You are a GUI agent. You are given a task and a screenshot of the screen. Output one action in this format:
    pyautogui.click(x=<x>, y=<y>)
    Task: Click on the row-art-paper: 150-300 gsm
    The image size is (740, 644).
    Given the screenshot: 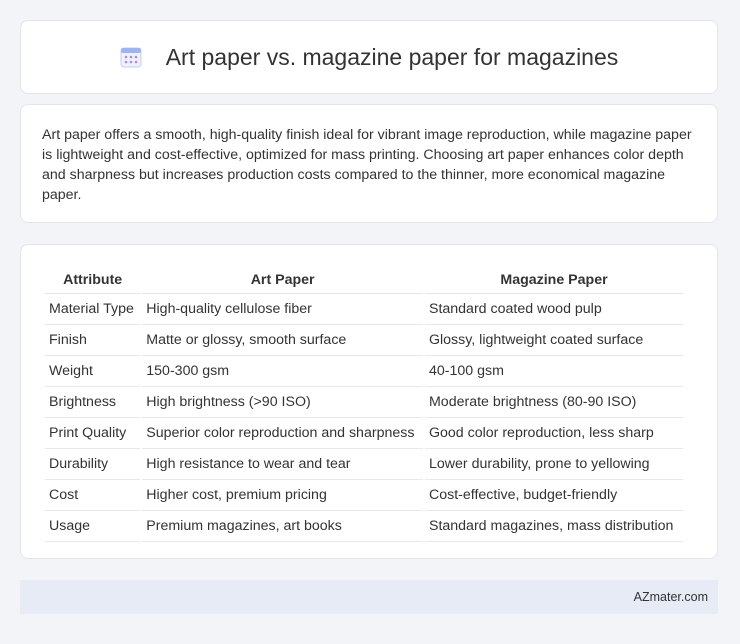 What is the action you would take?
    pyautogui.click(x=282, y=371)
    